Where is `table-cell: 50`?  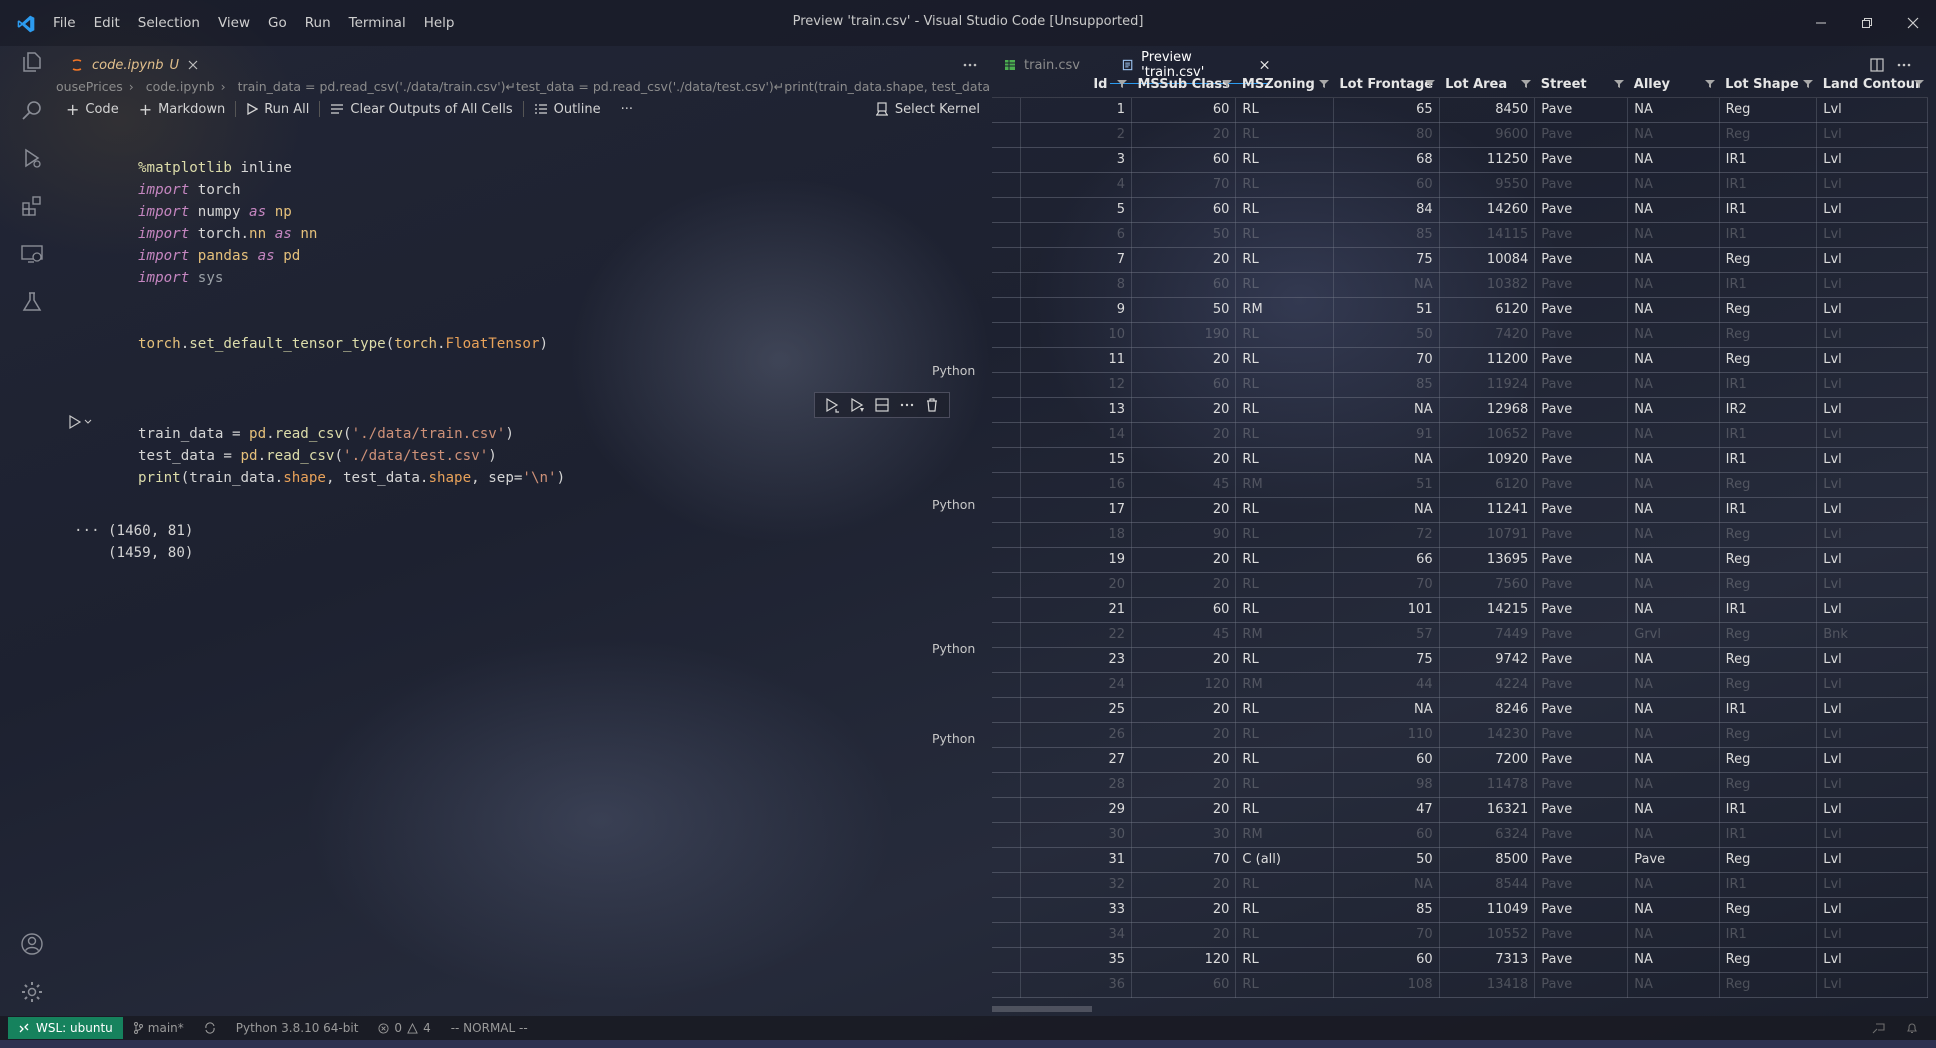
table-cell: 50 is located at coordinates (1184, 235).